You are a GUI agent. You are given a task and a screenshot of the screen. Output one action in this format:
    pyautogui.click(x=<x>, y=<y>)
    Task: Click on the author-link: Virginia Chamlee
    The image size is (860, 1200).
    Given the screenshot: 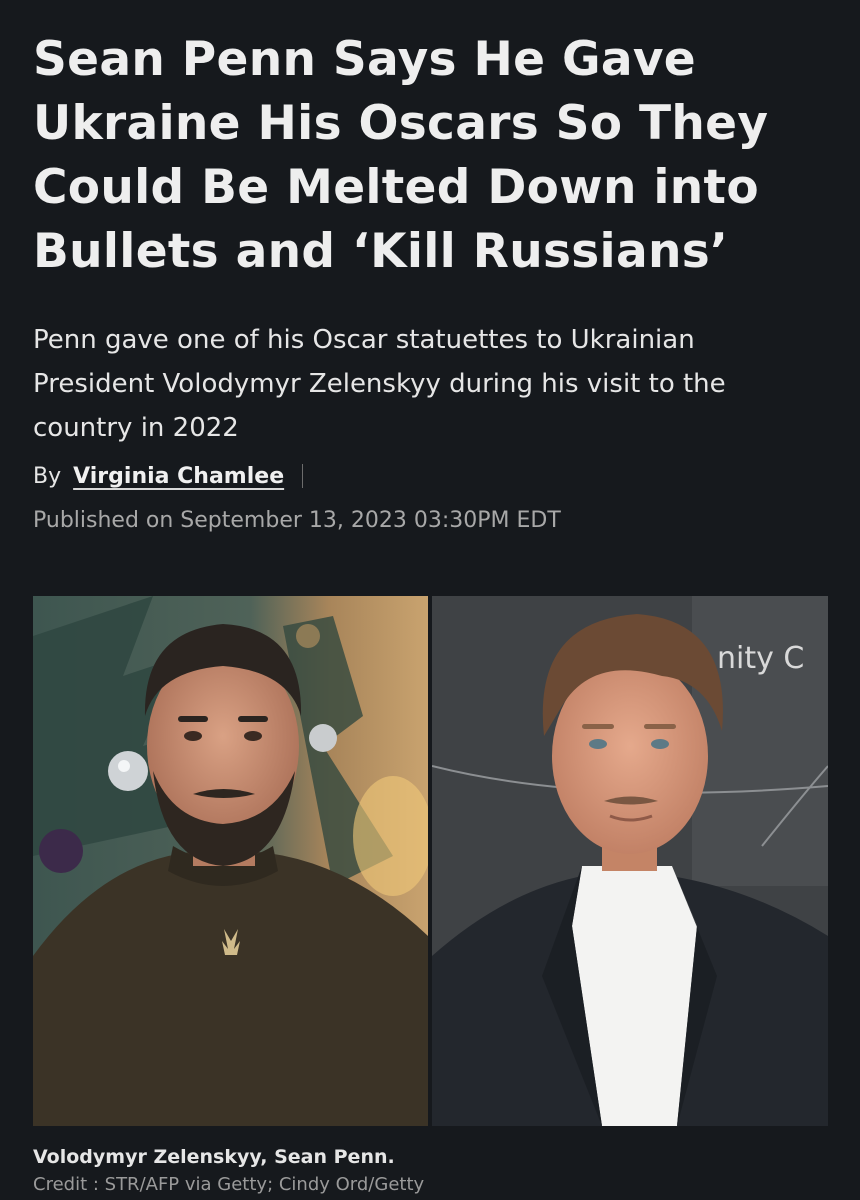 What is the action you would take?
    pyautogui.click(x=178, y=476)
    